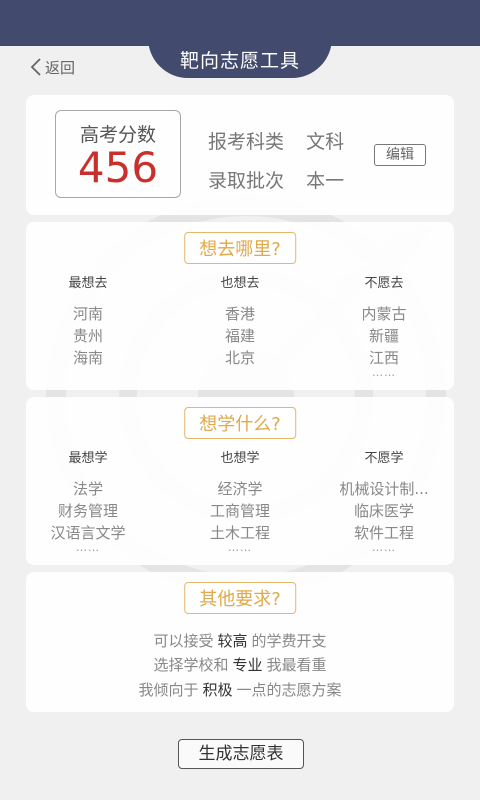 The width and height of the screenshot is (480, 800). What do you see at coordinates (400, 155) in the screenshot?
I see `edit-button: 编辑` at bounding box center [400, 155].